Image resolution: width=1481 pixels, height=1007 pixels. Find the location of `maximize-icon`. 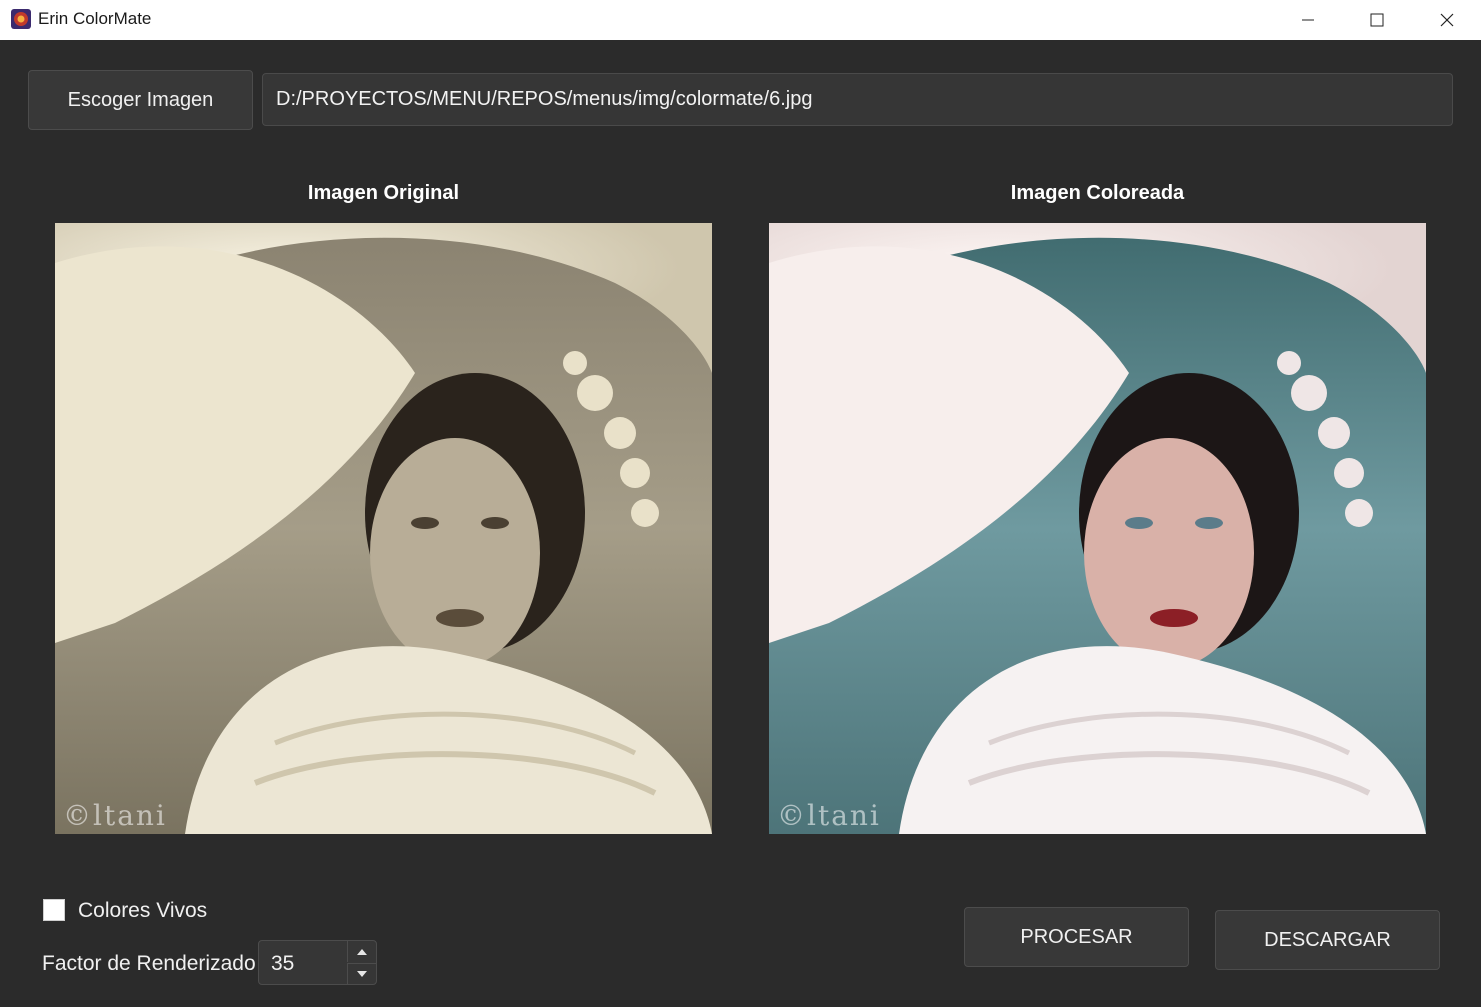

maximize-icon is located at coordinates (1377, 20).